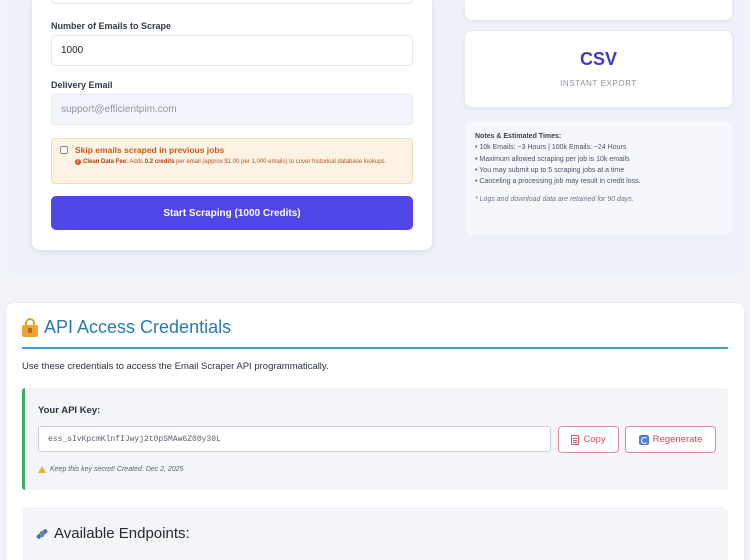  What do you see at coordinates (294, 439) in the screenshot?
I see `api-key-field: ess_sIvKpcmKlnfIJwyj2t0pSMAw6Z00y30L` at bounding box center [294, 439].